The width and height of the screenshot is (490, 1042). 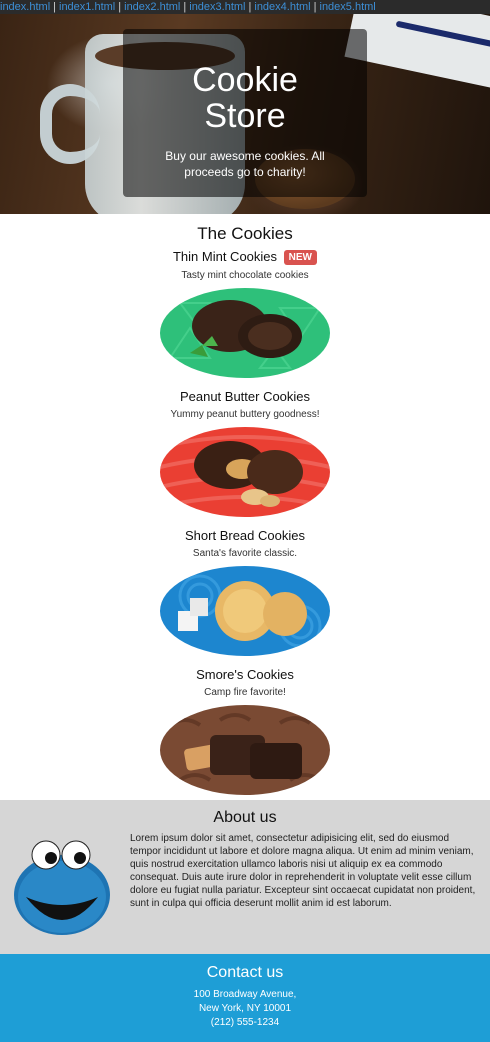 What do you see at coordinates (245, 994) in the screenshot?
I see `contact-address-line1: 100 Broadway Avenue,` at bounding box center [245, 994].